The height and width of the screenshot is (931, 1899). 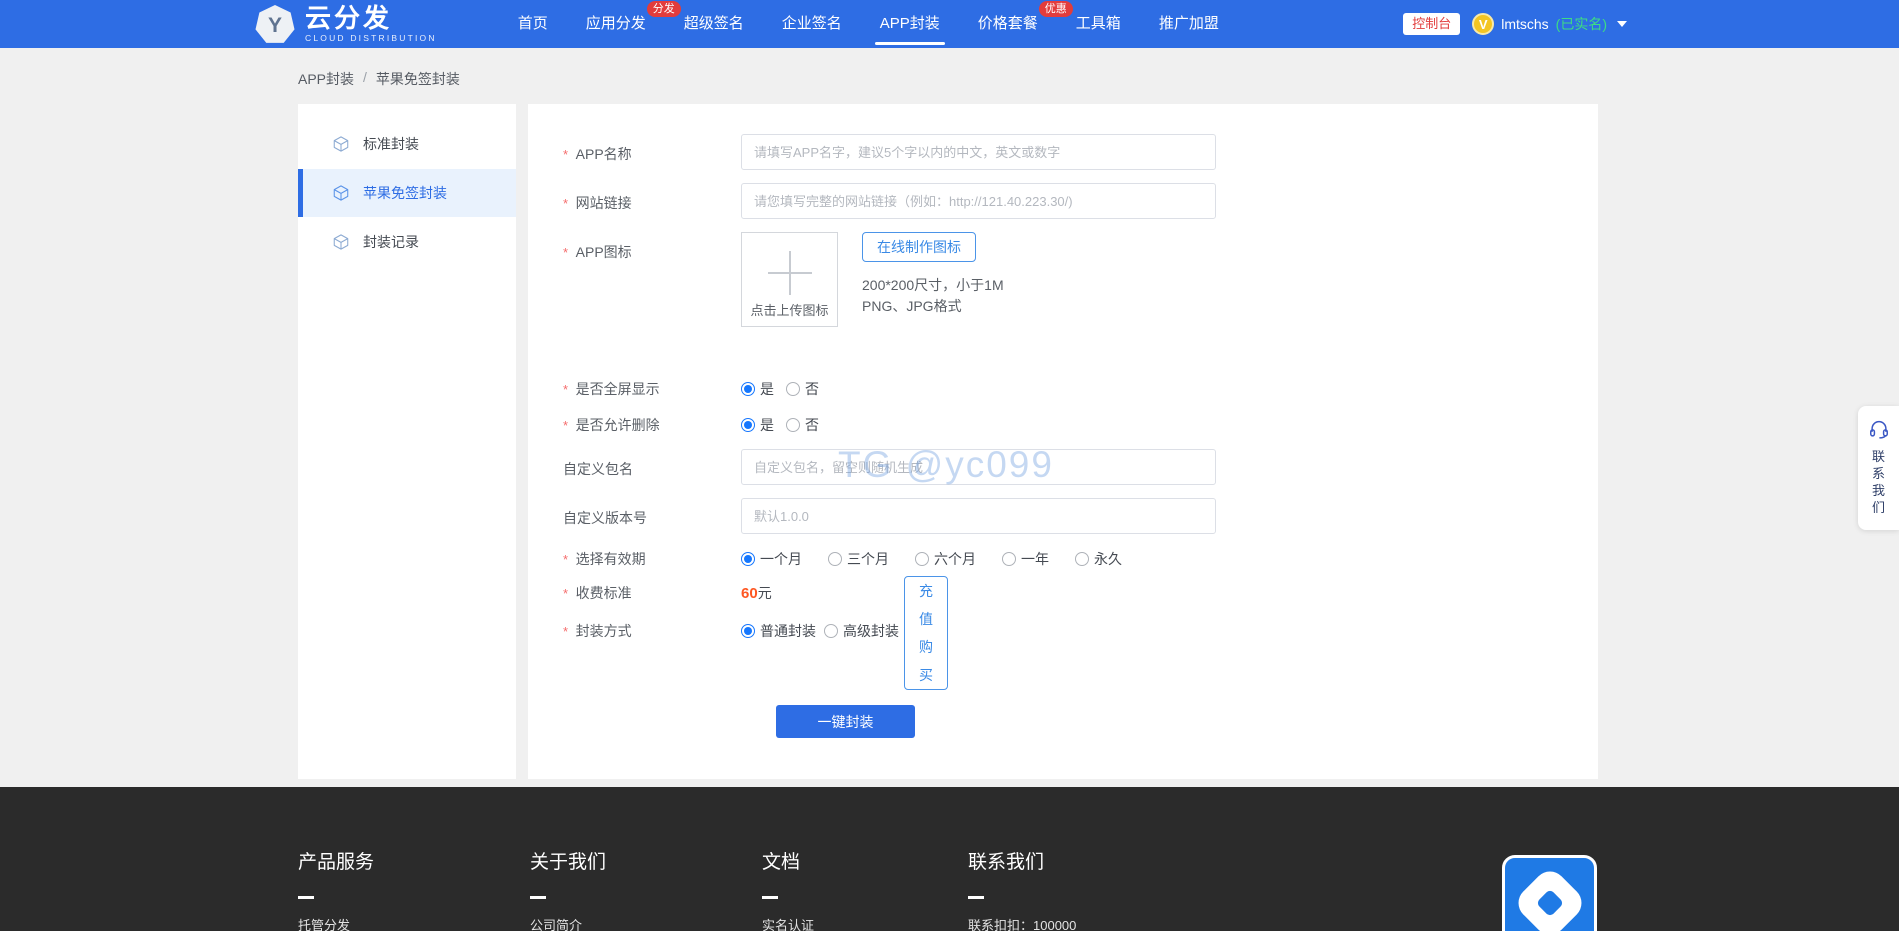 What do you see at coordinates (714, 24) in the screenshot?
I see `nav-item-super-sign: 超级签名` at bounding box center [714, 24].